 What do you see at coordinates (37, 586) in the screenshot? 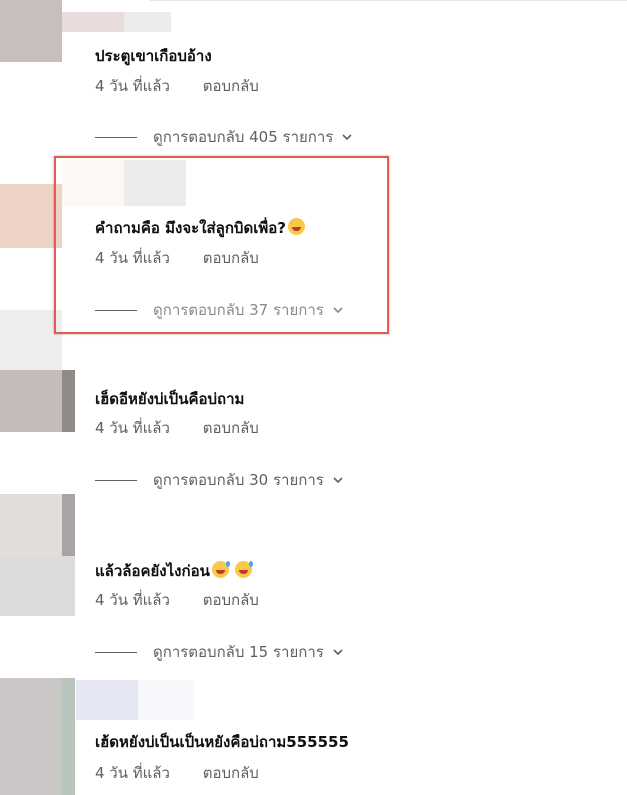
I see `avatar-lower` at bounding box center [37, 586].